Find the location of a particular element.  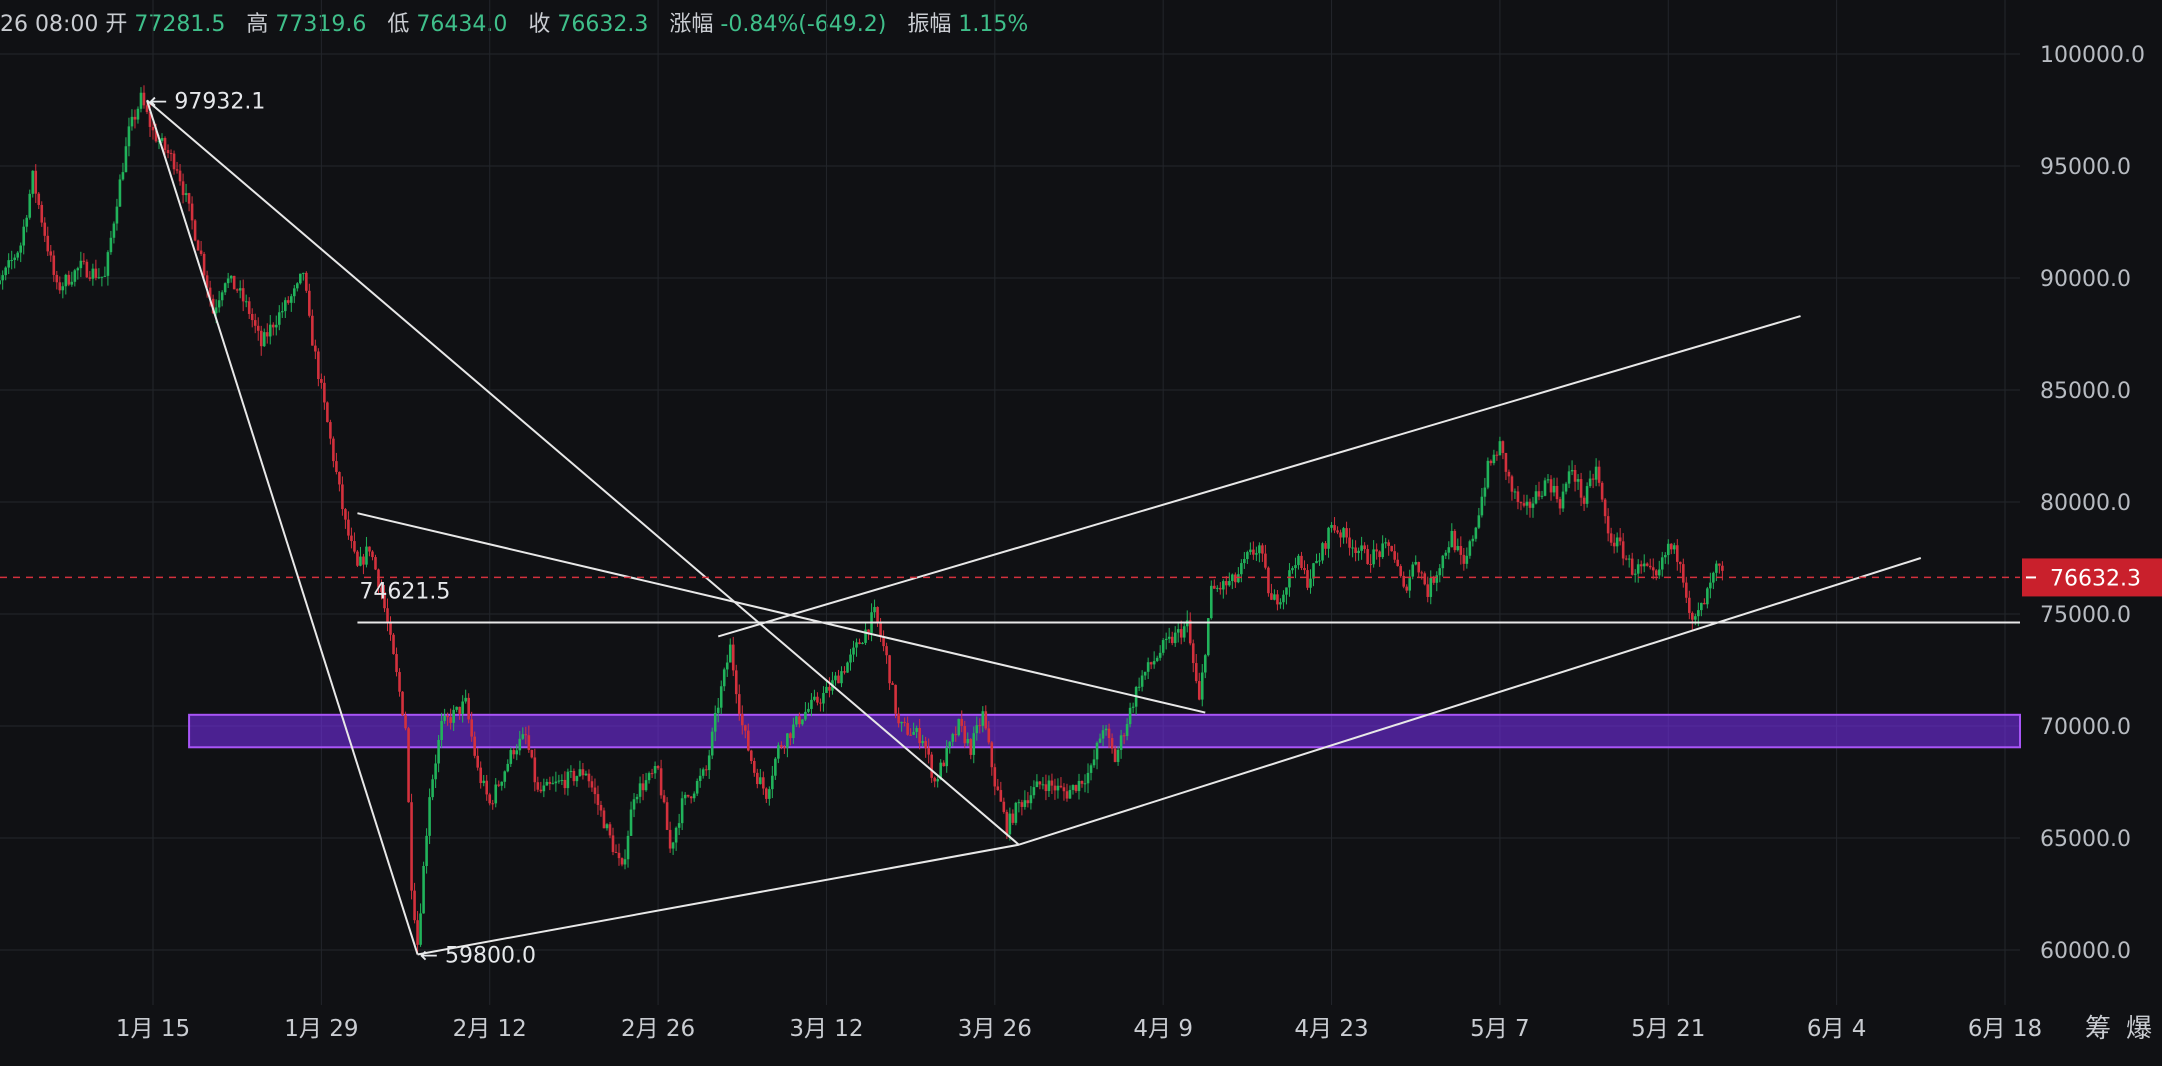

burst-tool: 爆 is located at coordinates (2139, 1029).